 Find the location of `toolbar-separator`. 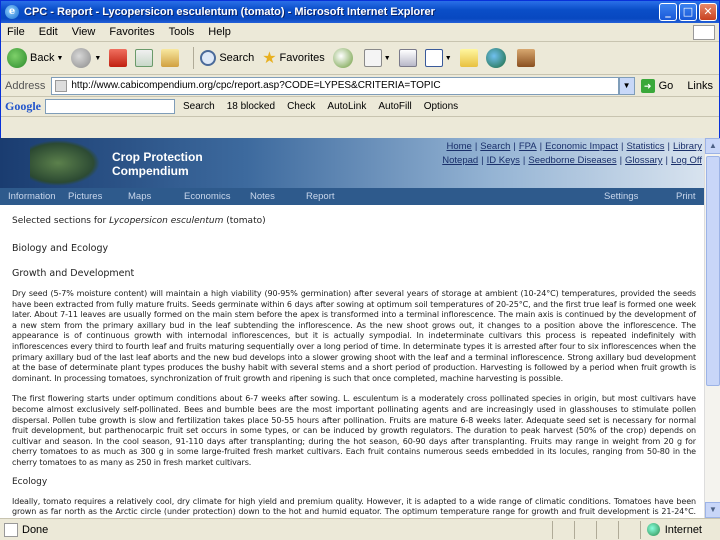

toolbar-separator is located at coordinates (194, 58).